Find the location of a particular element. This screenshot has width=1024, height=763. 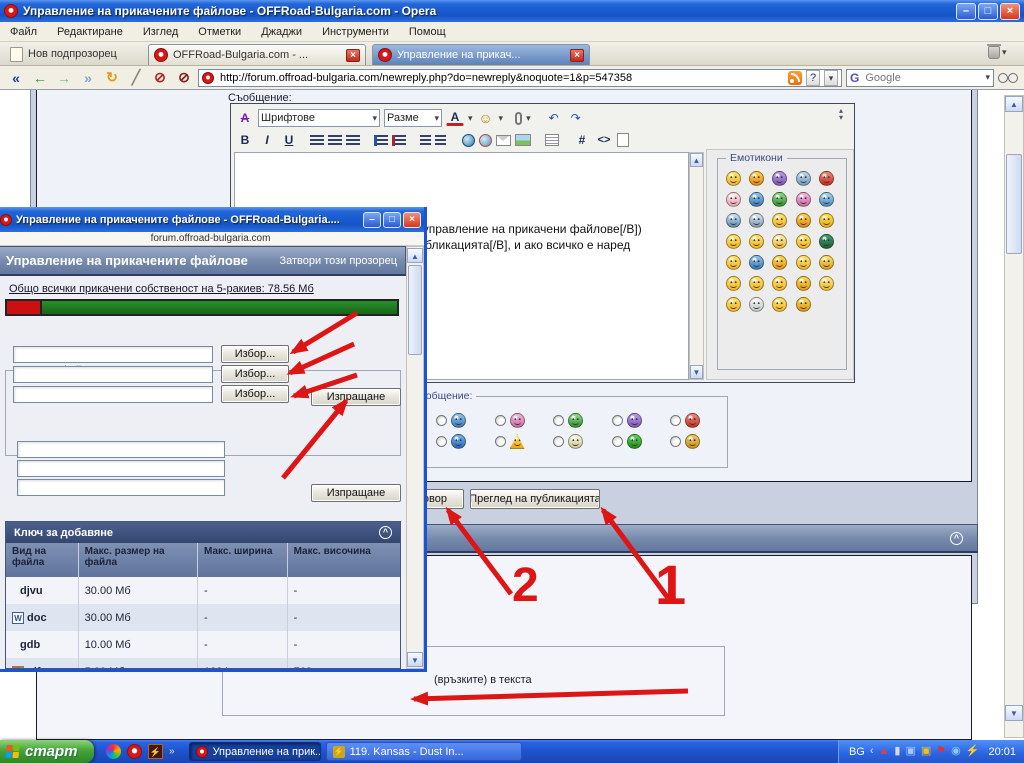

new-tab-button: Нов подпрозорец is located at coordinates (63, 54).